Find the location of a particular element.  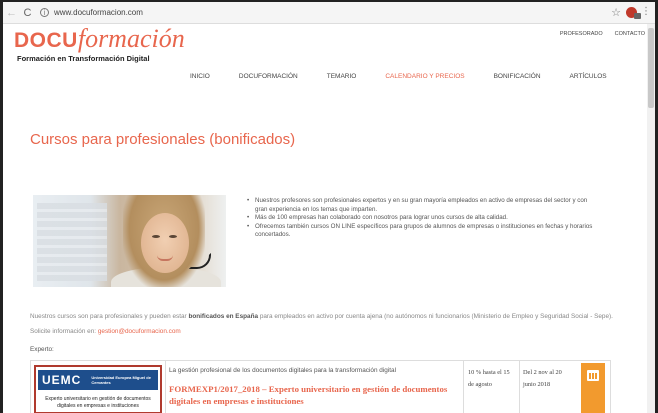

logo-formacion: formación is located at coordinates (131, 38).